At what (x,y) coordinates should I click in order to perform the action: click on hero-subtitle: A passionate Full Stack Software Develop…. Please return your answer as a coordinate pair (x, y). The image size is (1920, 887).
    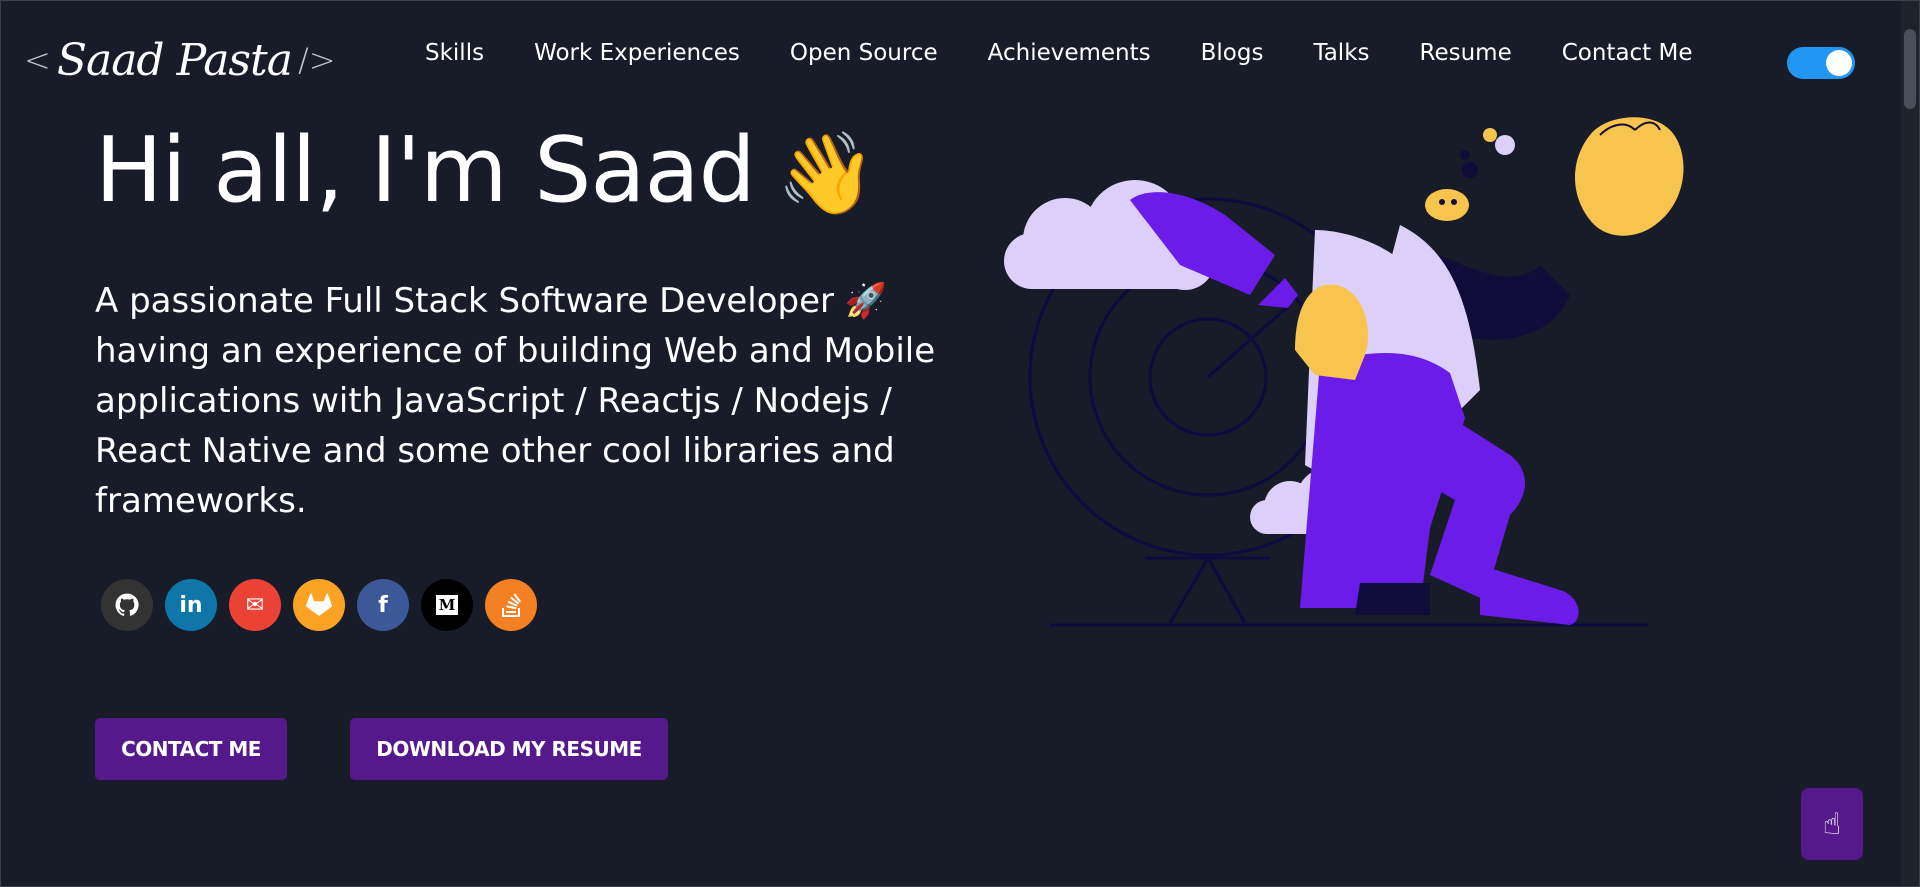
    Looking at the image, I should click on (515, 401).